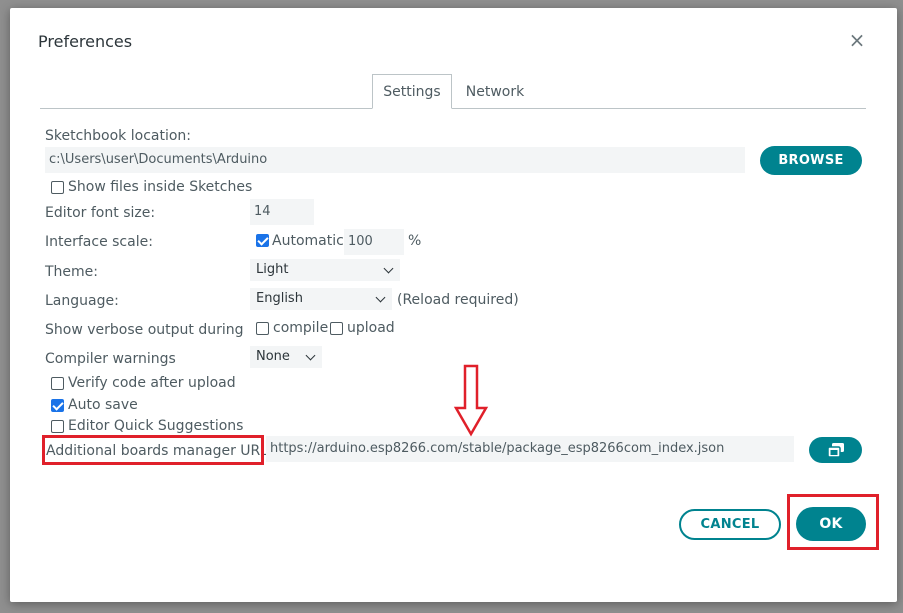  I want to click on theme-selected-value: Light, so click(272, 269).